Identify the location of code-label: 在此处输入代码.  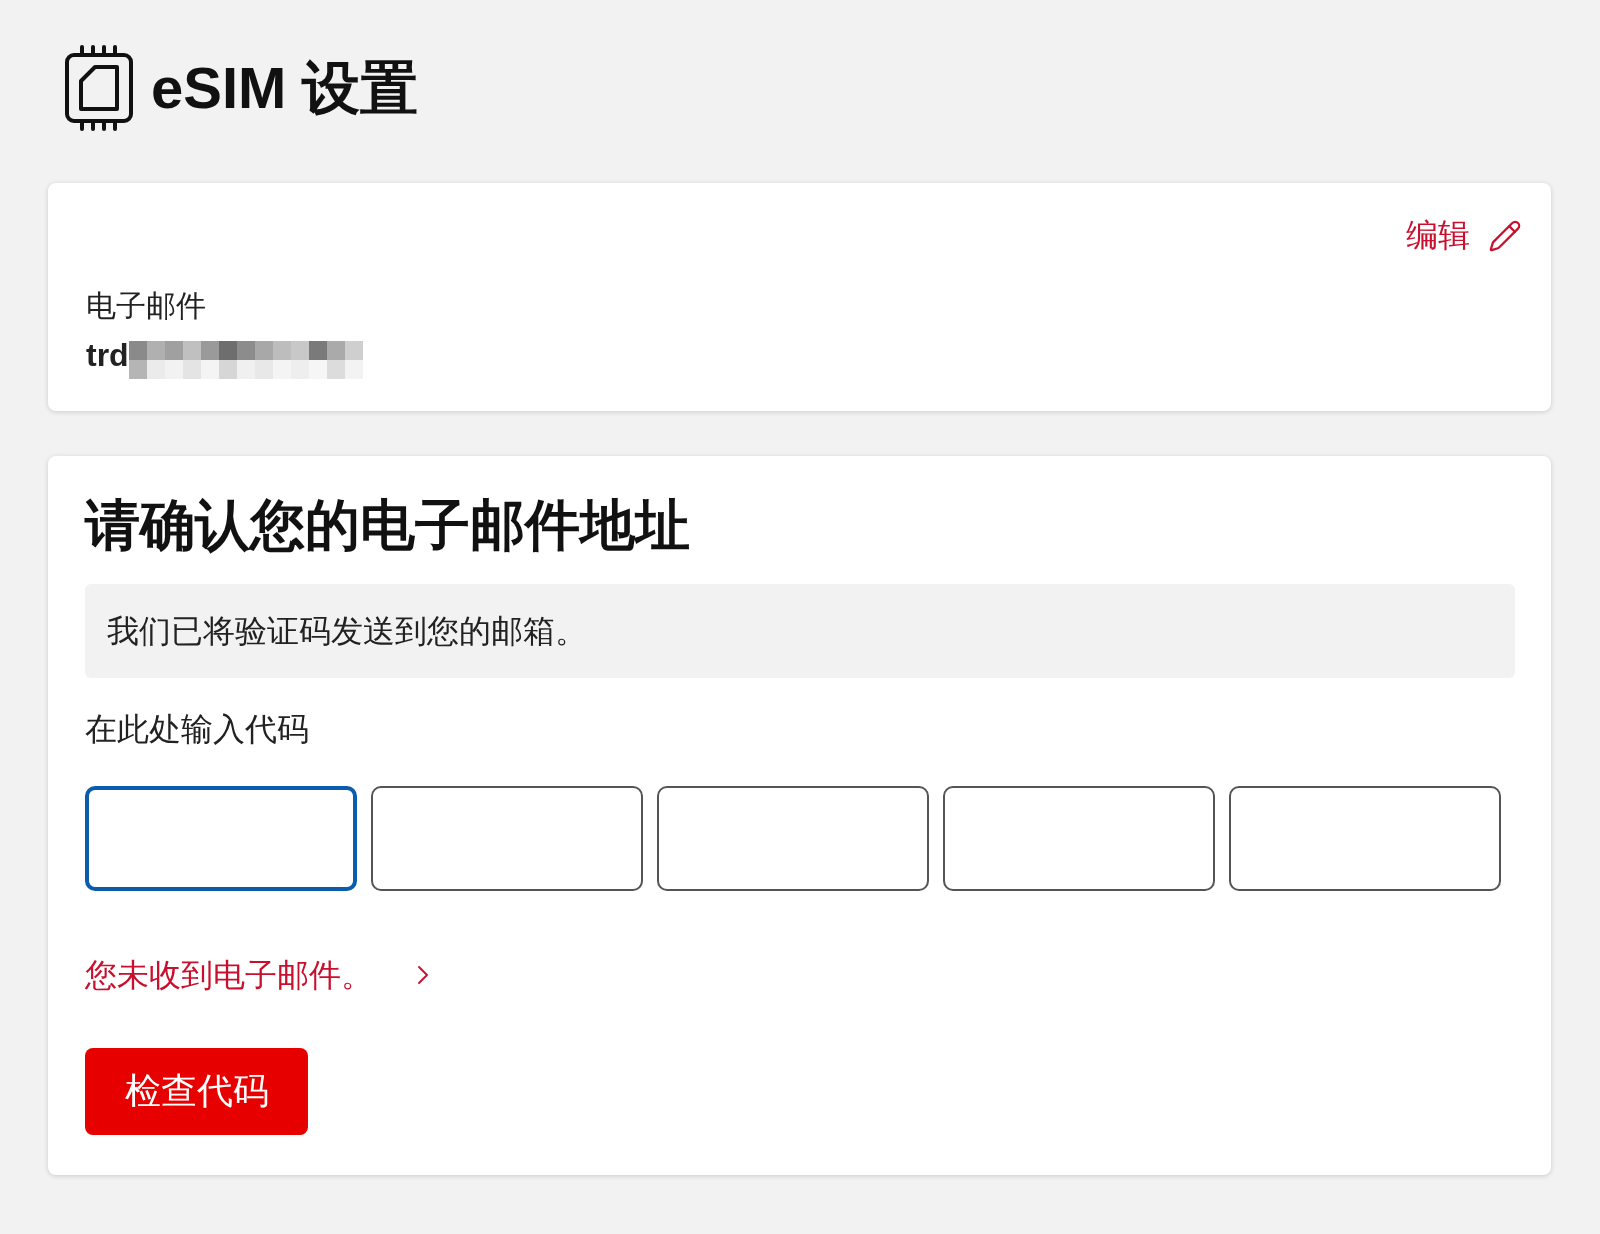
(197, 729).